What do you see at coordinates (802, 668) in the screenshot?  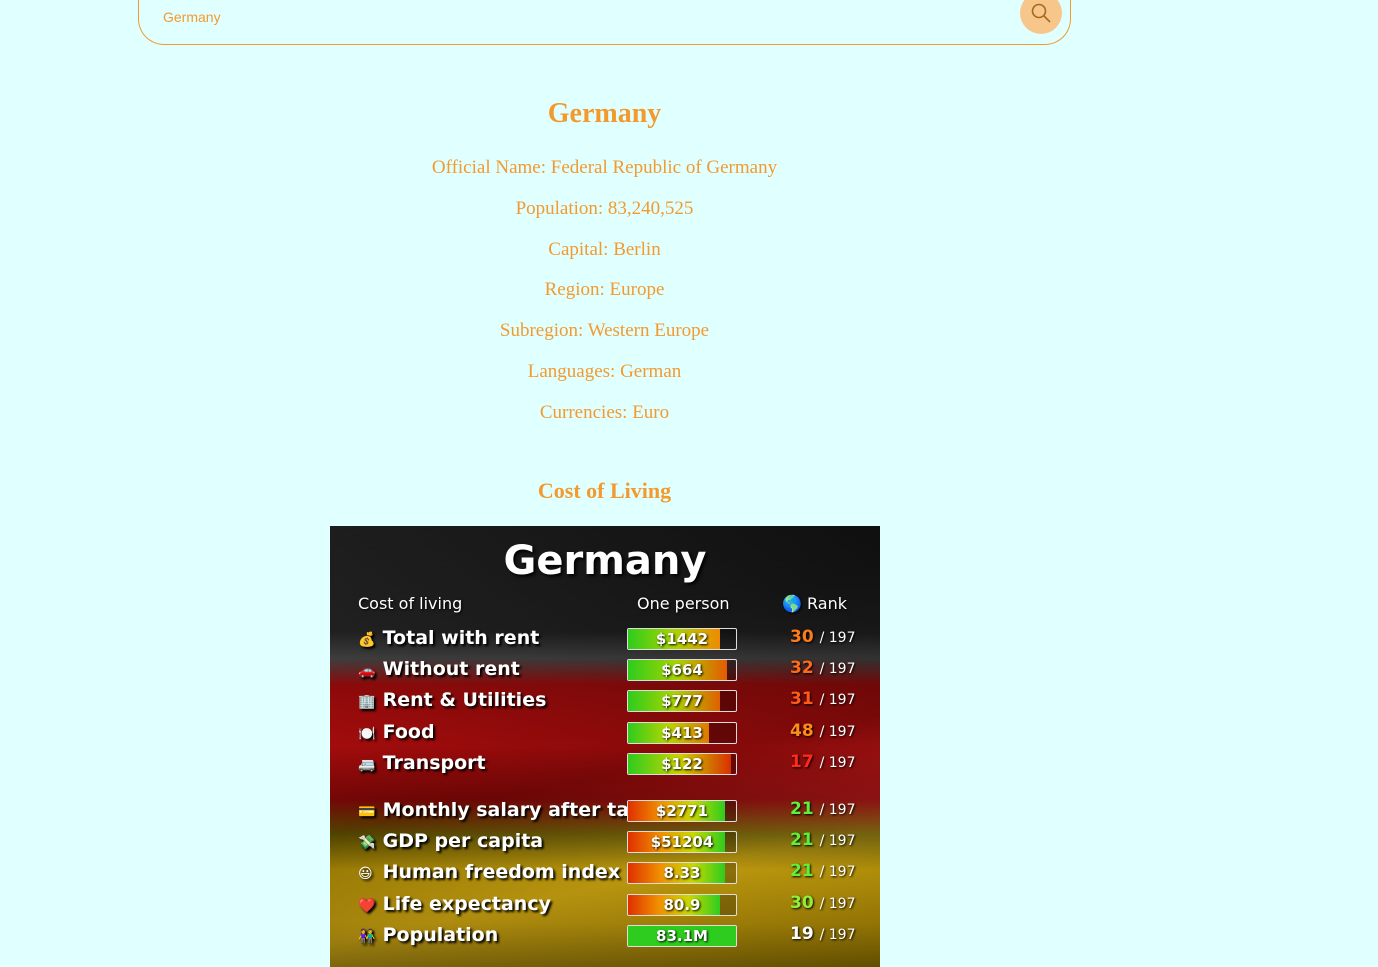 I see `rank-number: 32` at bounding box center [802, 668].